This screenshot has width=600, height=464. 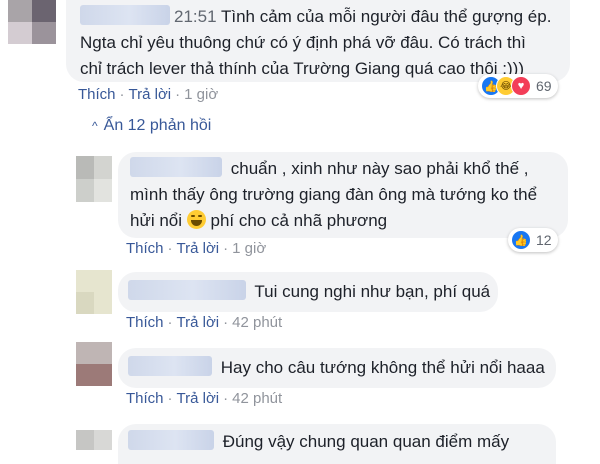 I want to click on commenter-name, so click(x=125, y=15).